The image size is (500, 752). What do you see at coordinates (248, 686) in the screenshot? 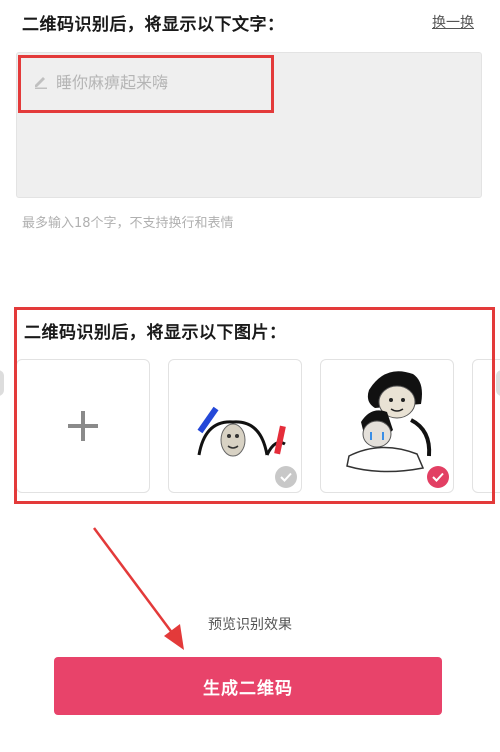
I see `generate-qr-button: 生成二维码` at bounding box center [248, 686].